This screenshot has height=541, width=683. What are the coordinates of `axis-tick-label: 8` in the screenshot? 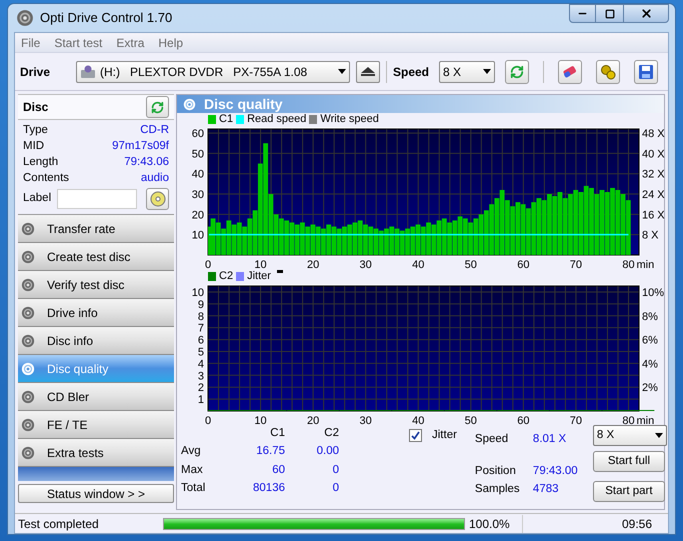 It's located at (201, 316).